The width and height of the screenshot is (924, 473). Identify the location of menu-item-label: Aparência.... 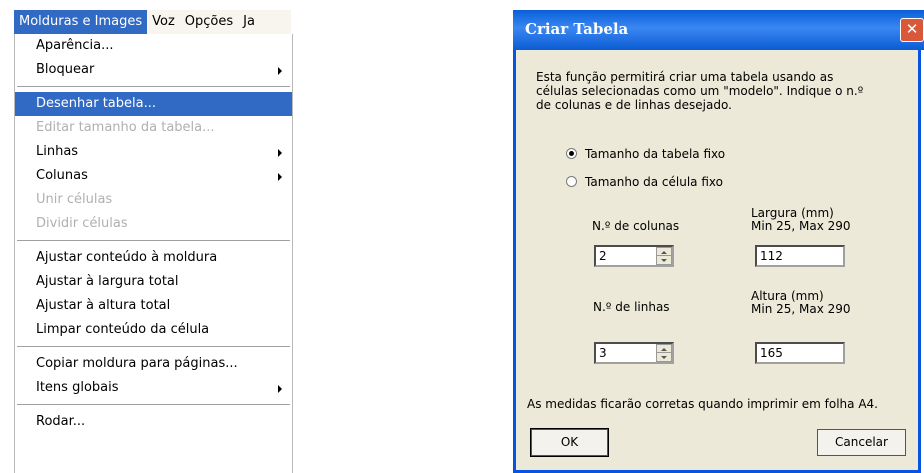
(75, 45).